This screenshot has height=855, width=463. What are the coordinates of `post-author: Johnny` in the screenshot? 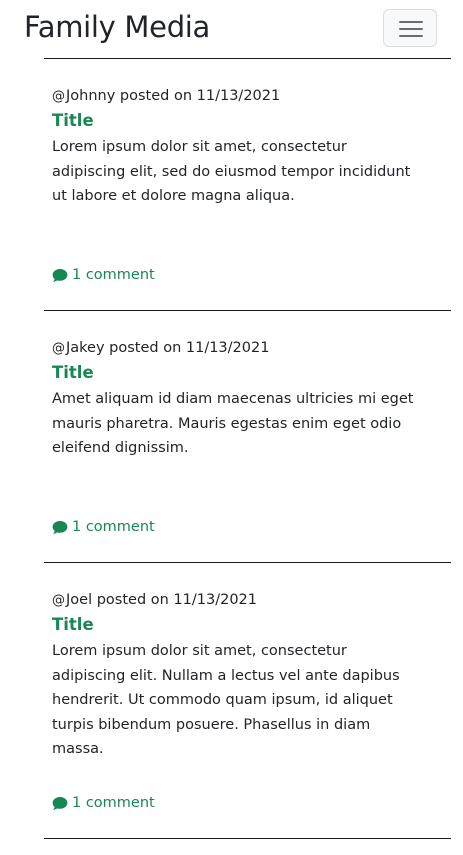 It's located at (90, 96).